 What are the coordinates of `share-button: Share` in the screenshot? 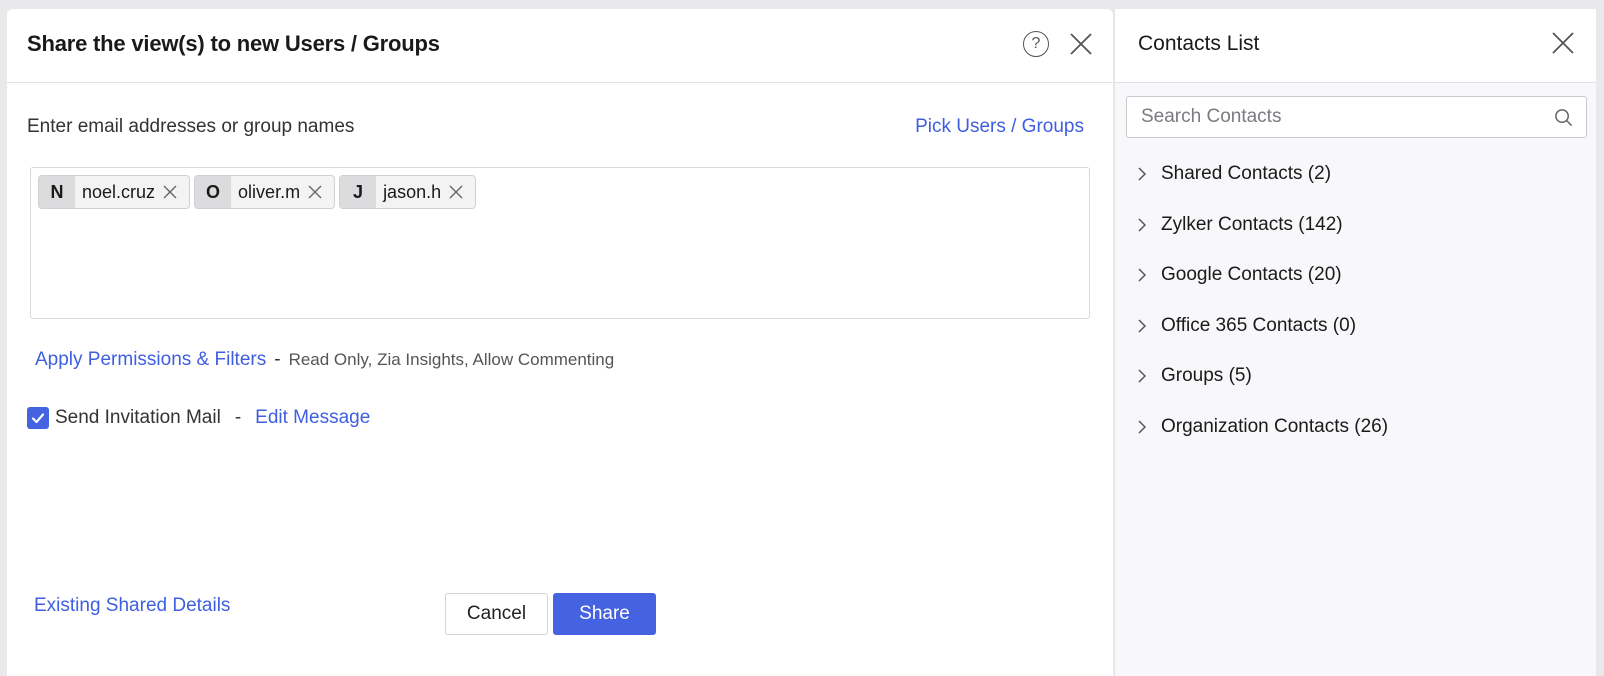 It's located at (604, 614).